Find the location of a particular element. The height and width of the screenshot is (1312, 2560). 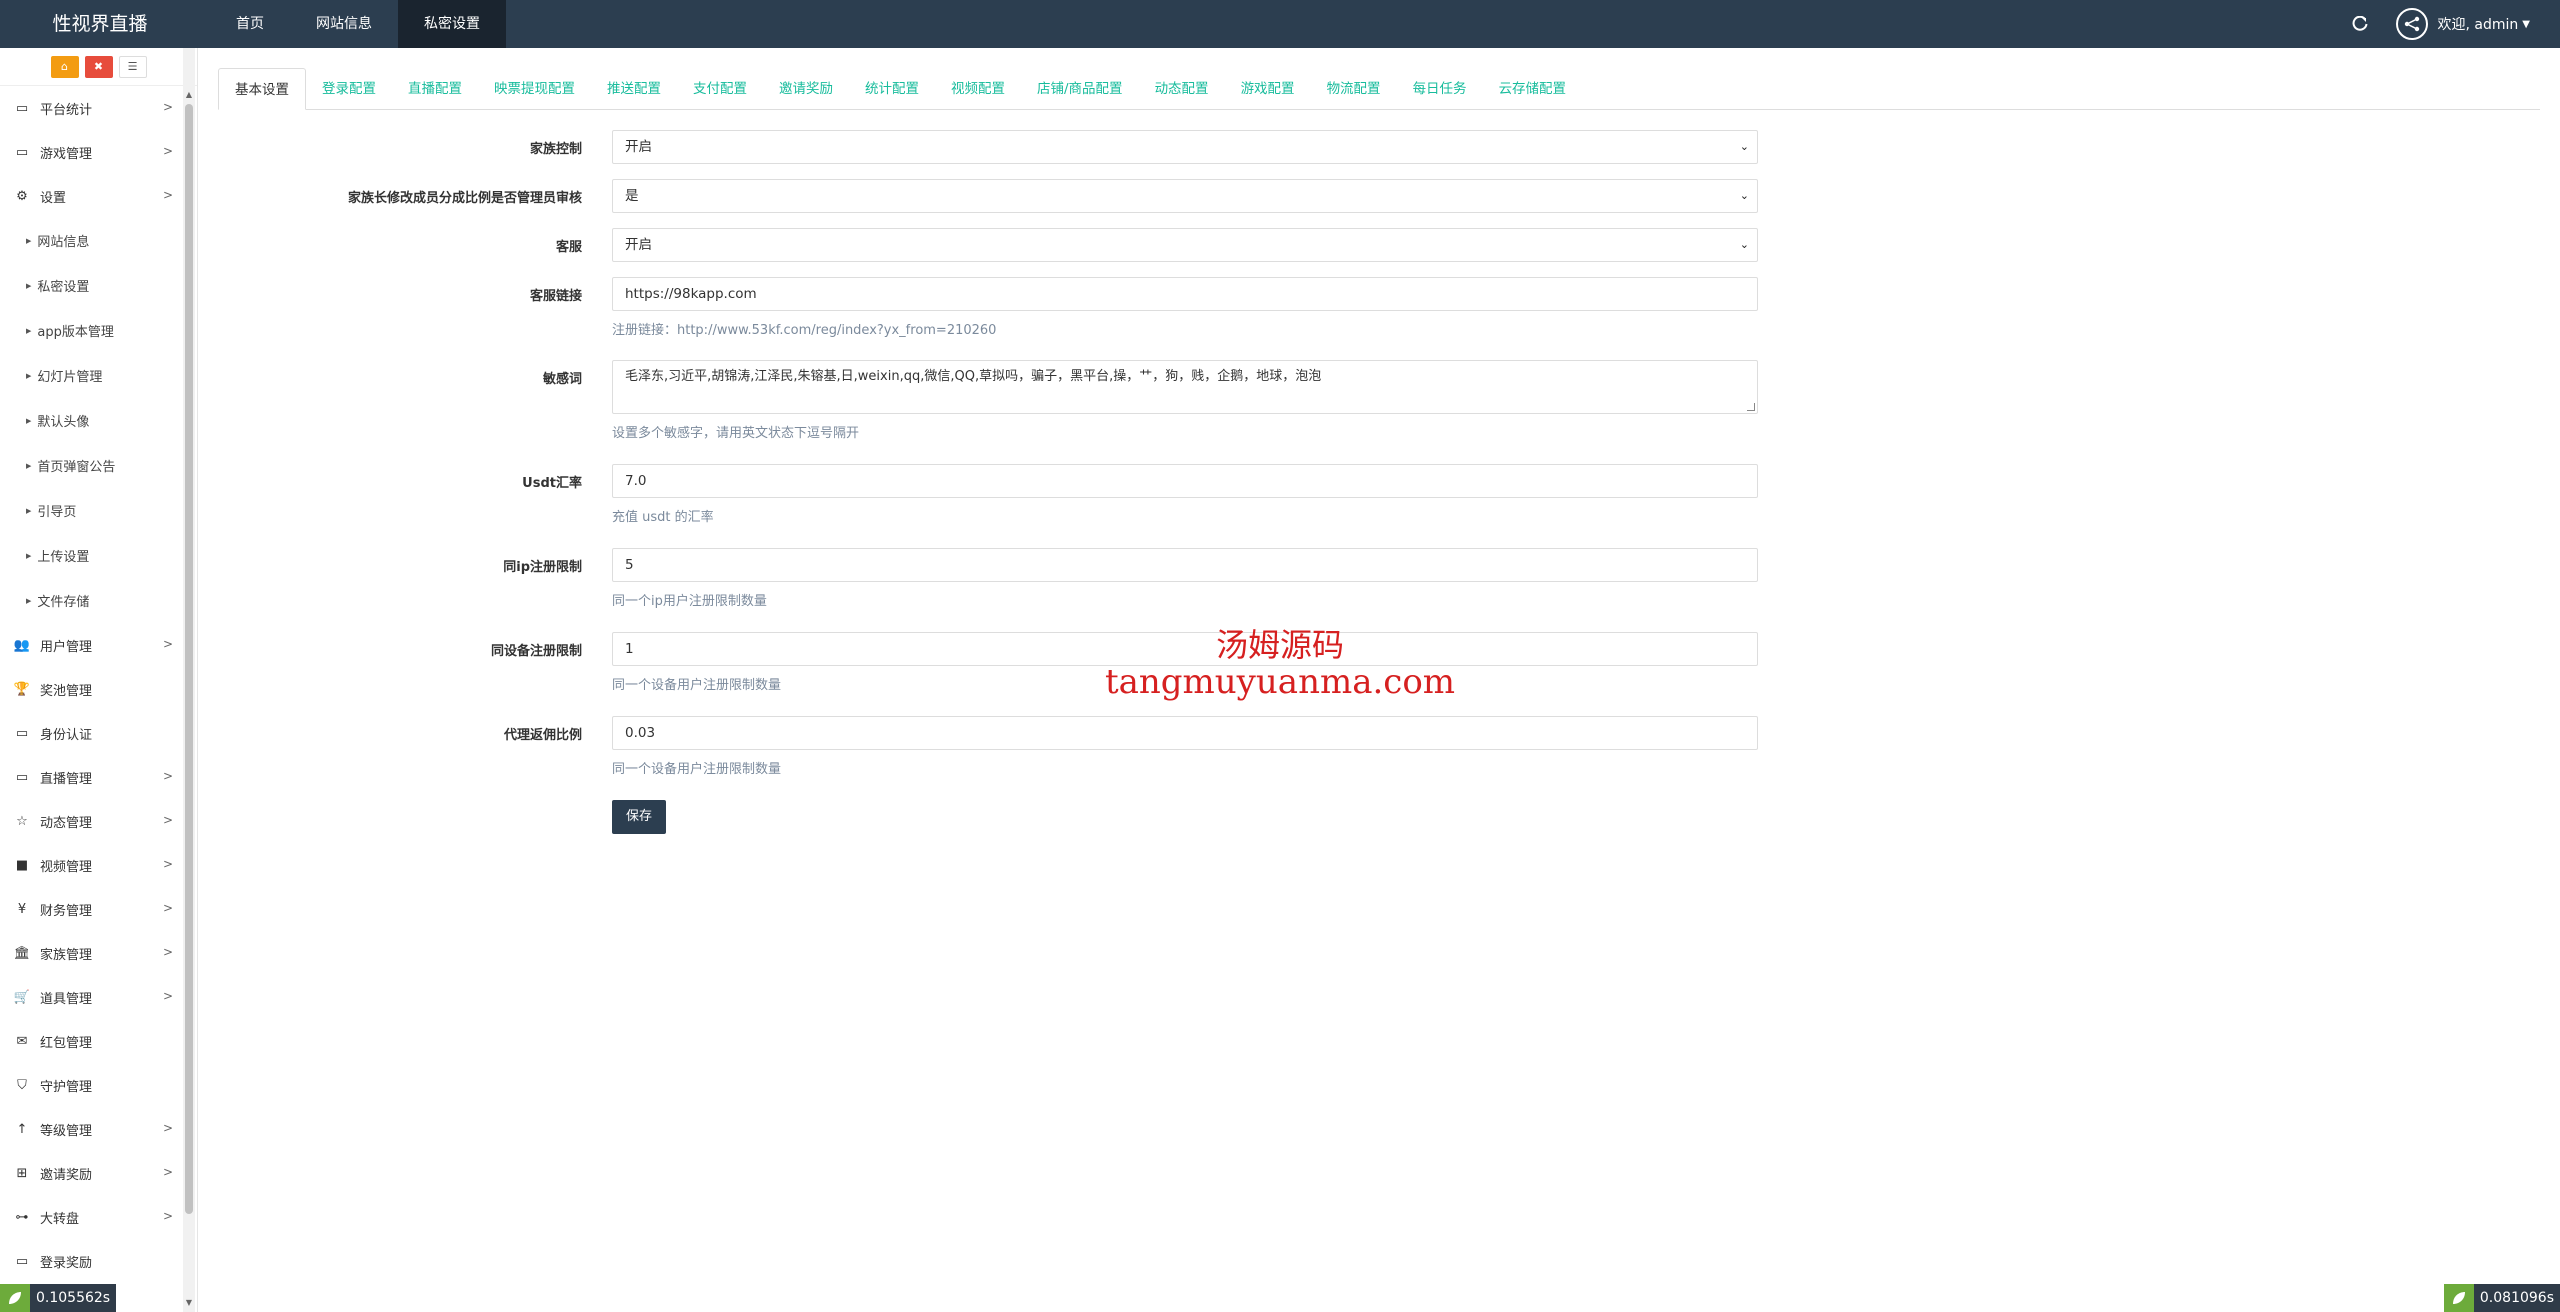

sidebar-item-red-packet: ✉ 红包管理 is located at coordinates (98, 1041).